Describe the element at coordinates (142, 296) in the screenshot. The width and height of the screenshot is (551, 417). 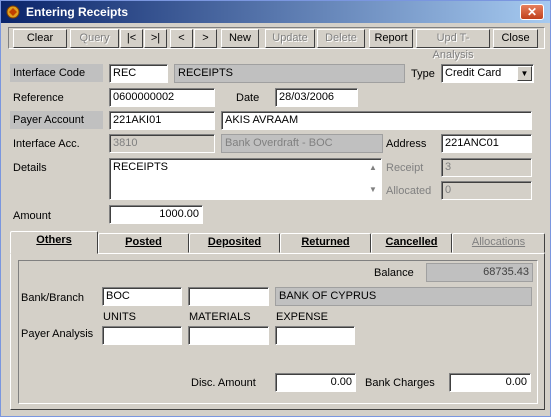
I see `bank-code-field: BOC` at that location.